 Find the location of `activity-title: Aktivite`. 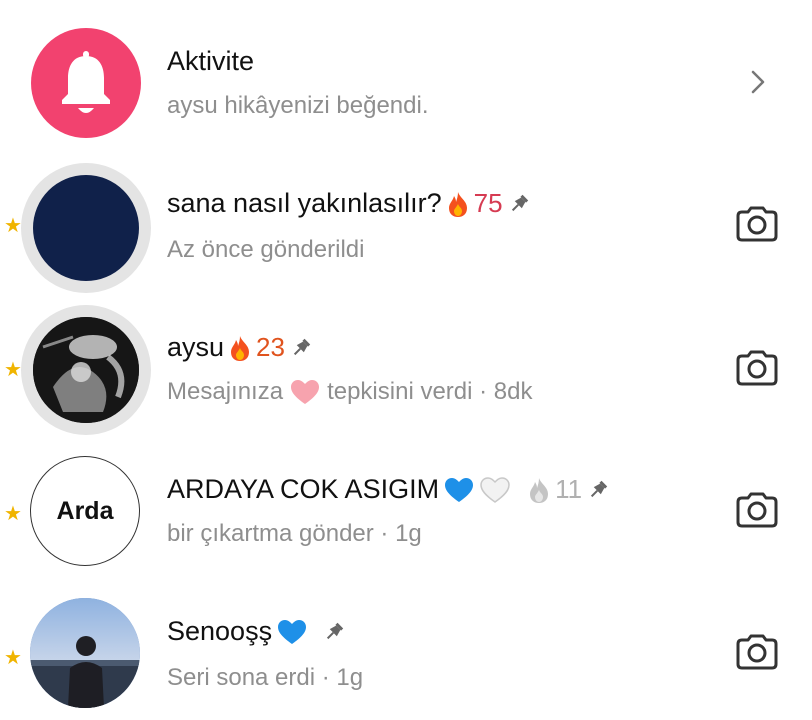

activity-title: Aktivite is located at coordinates (210, 61).